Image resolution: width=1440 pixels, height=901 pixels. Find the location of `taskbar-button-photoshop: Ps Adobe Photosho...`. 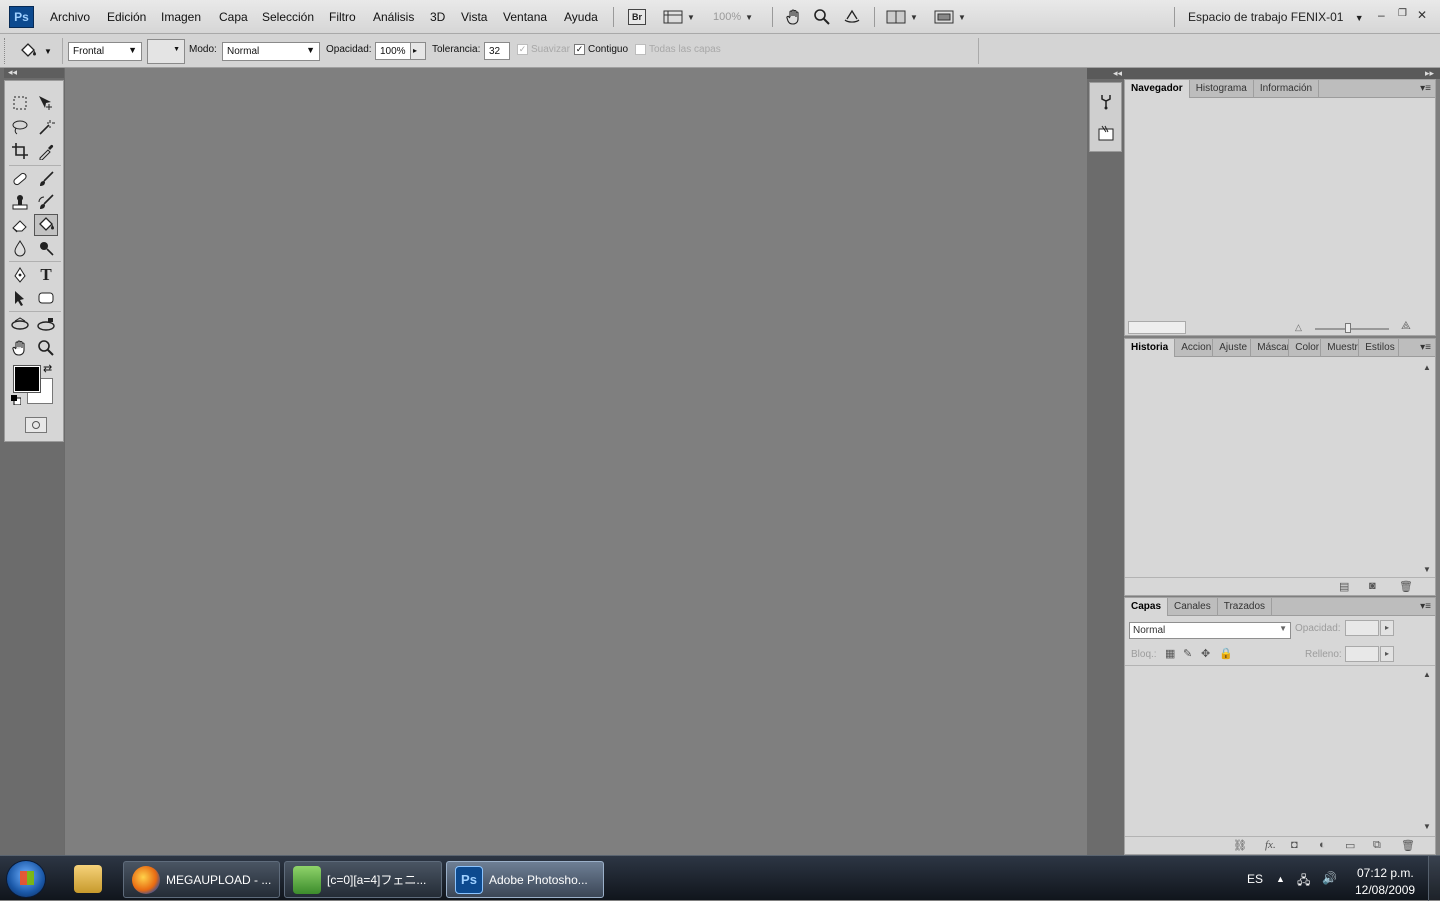

taskbar-button-photoshop: Ps Adobe Photosho... is located at coordinates (525, 879).